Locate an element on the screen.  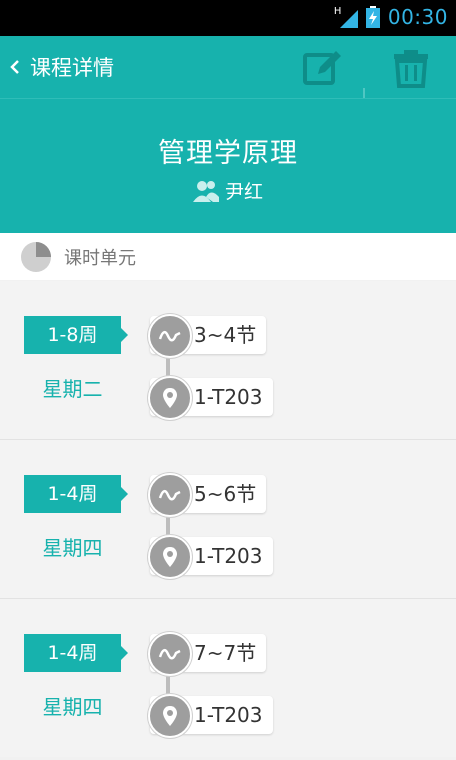
action-bar: 课程详情 is located at coordinates (228, 72).